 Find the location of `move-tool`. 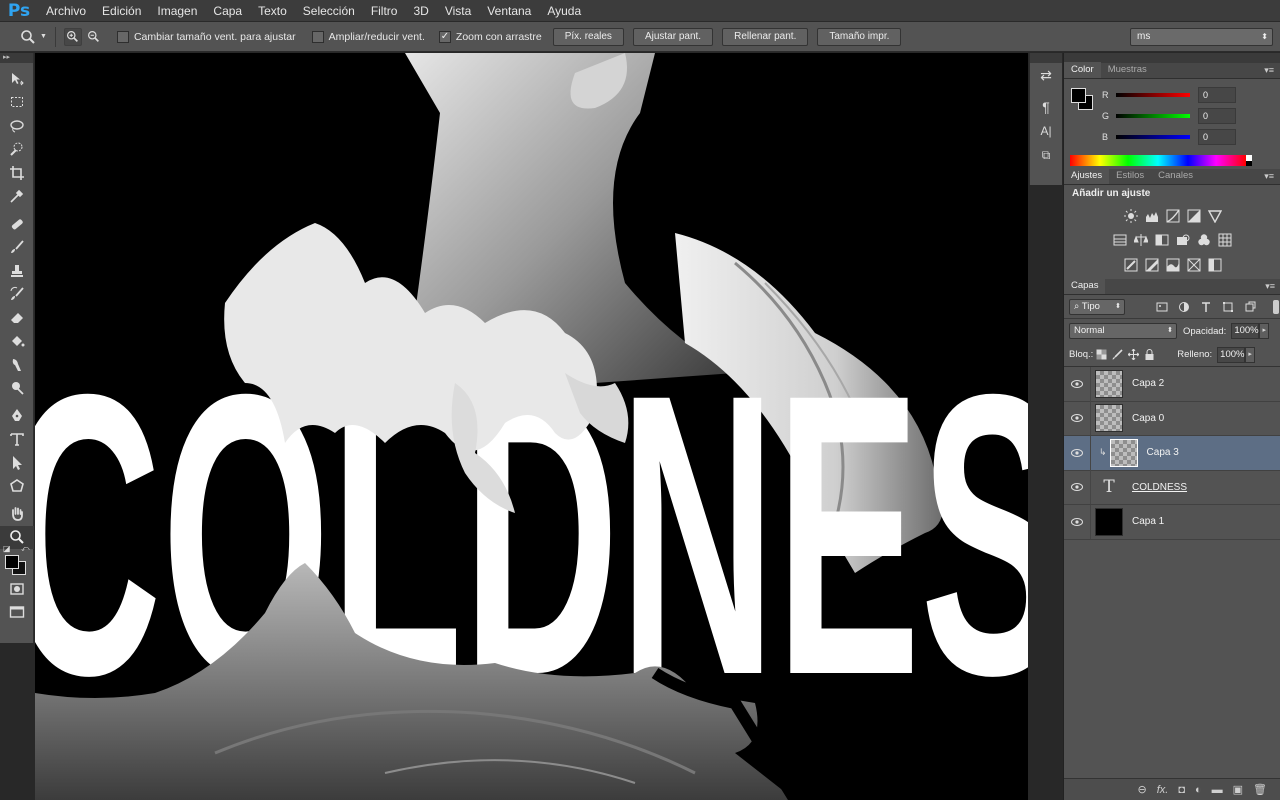

move-tool is located at coordinates (17, 79).